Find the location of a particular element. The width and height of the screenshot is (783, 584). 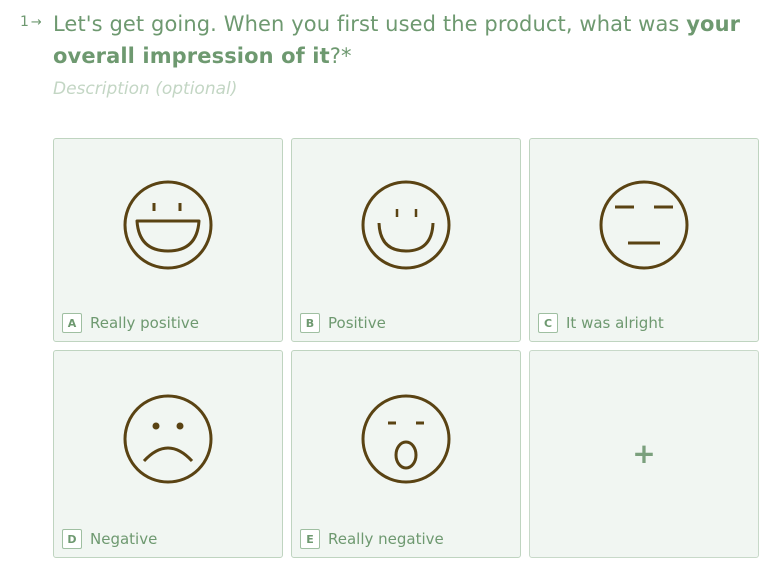

choice-label-row: C It was alright is located at coordinates (601, 323).